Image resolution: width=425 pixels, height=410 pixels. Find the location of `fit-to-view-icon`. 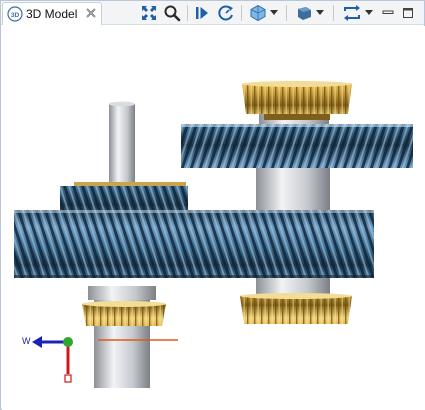

fit-to-view-icon is located at coordinates (149, 13).